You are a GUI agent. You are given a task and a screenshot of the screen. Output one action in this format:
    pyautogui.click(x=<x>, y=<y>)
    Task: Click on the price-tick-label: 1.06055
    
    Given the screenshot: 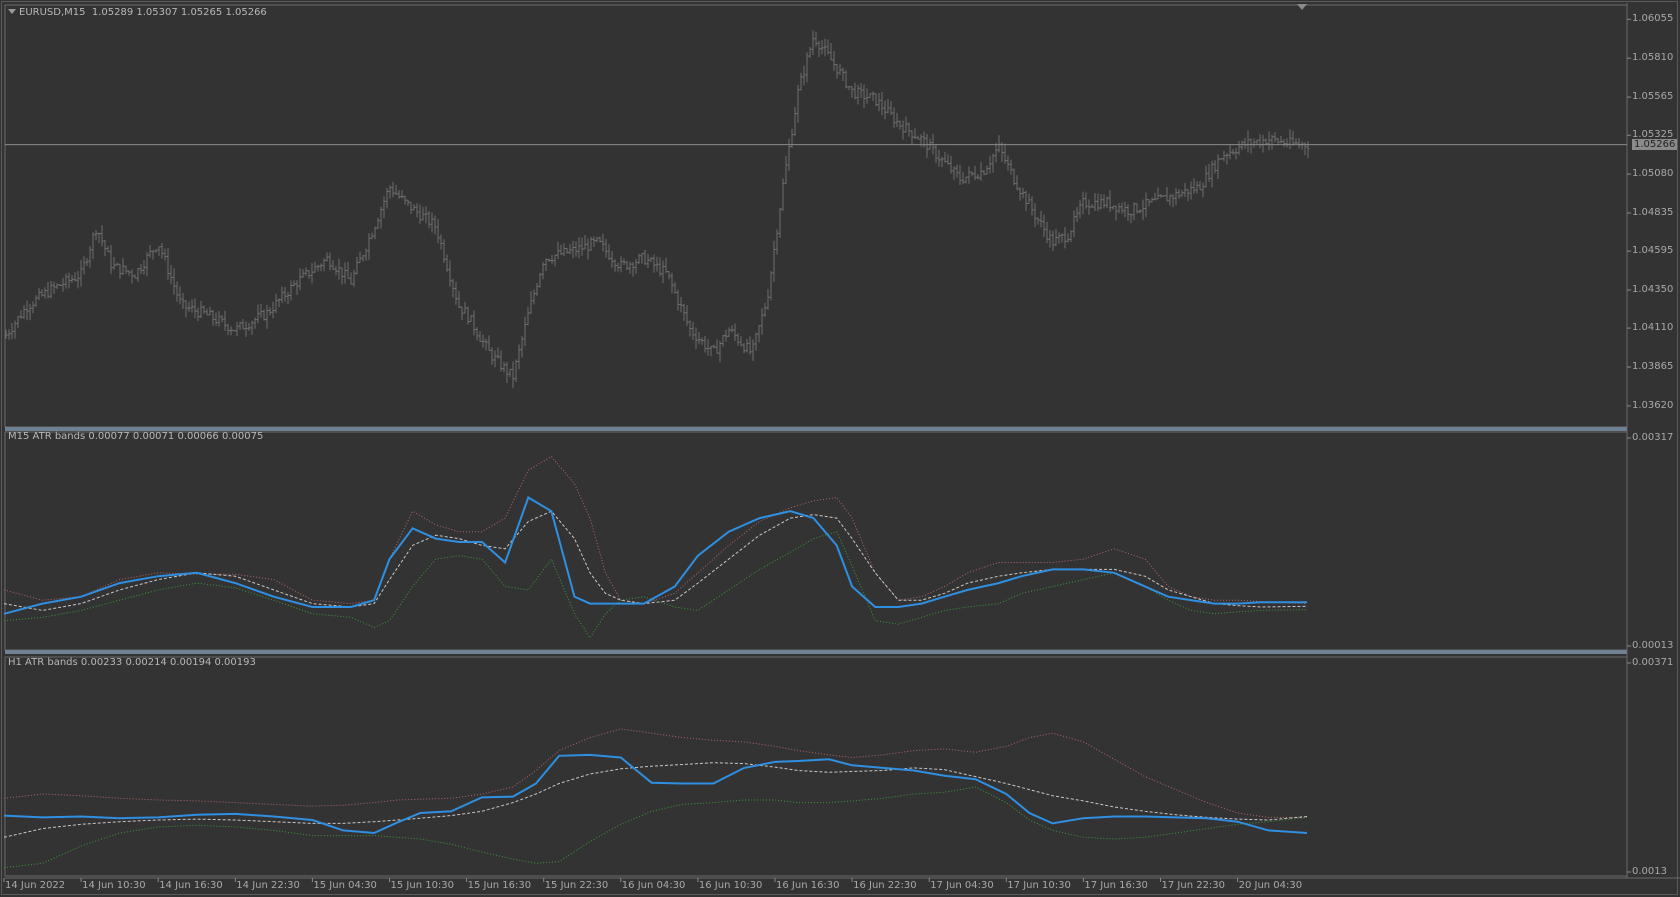 What is the action you would take?
    pyautogui.click(x=1653, y=19)
    